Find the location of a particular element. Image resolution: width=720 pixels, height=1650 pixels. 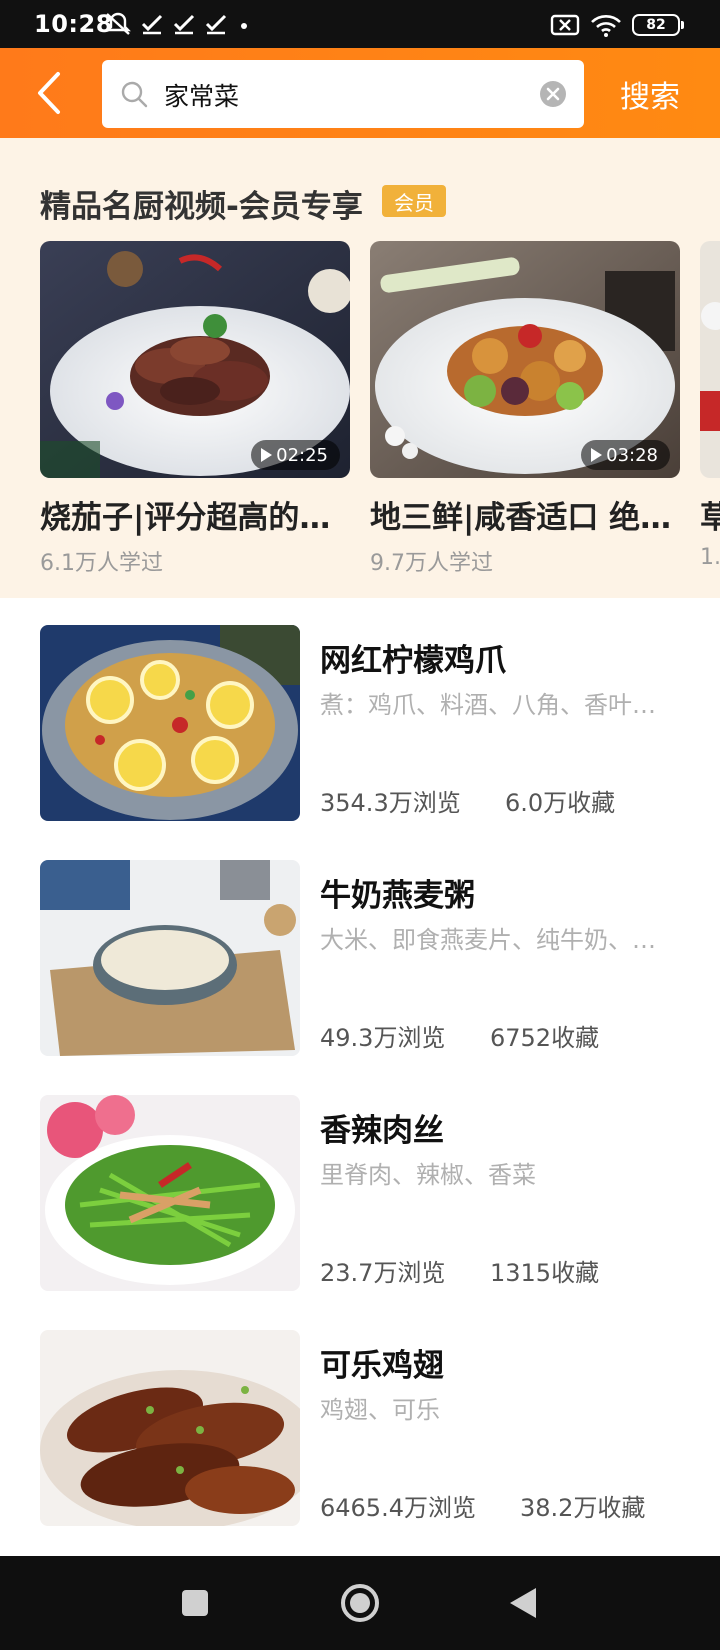

recipe-ingredients: 里脊肉、辣椒、香菜 is located at coordinates (428, 1175).